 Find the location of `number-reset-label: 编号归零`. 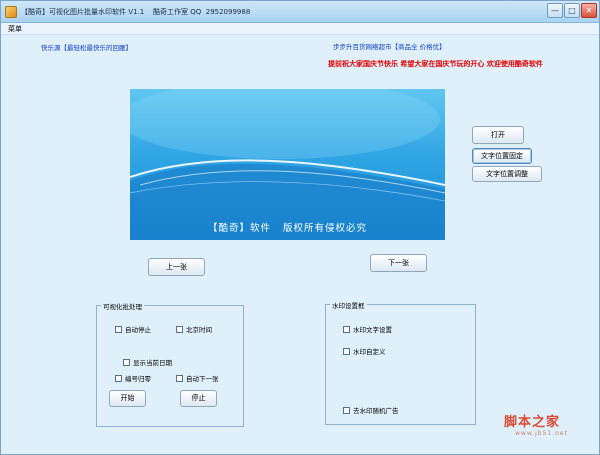

number-reset-label: 编号归零 is located at coordinates (138, 379).